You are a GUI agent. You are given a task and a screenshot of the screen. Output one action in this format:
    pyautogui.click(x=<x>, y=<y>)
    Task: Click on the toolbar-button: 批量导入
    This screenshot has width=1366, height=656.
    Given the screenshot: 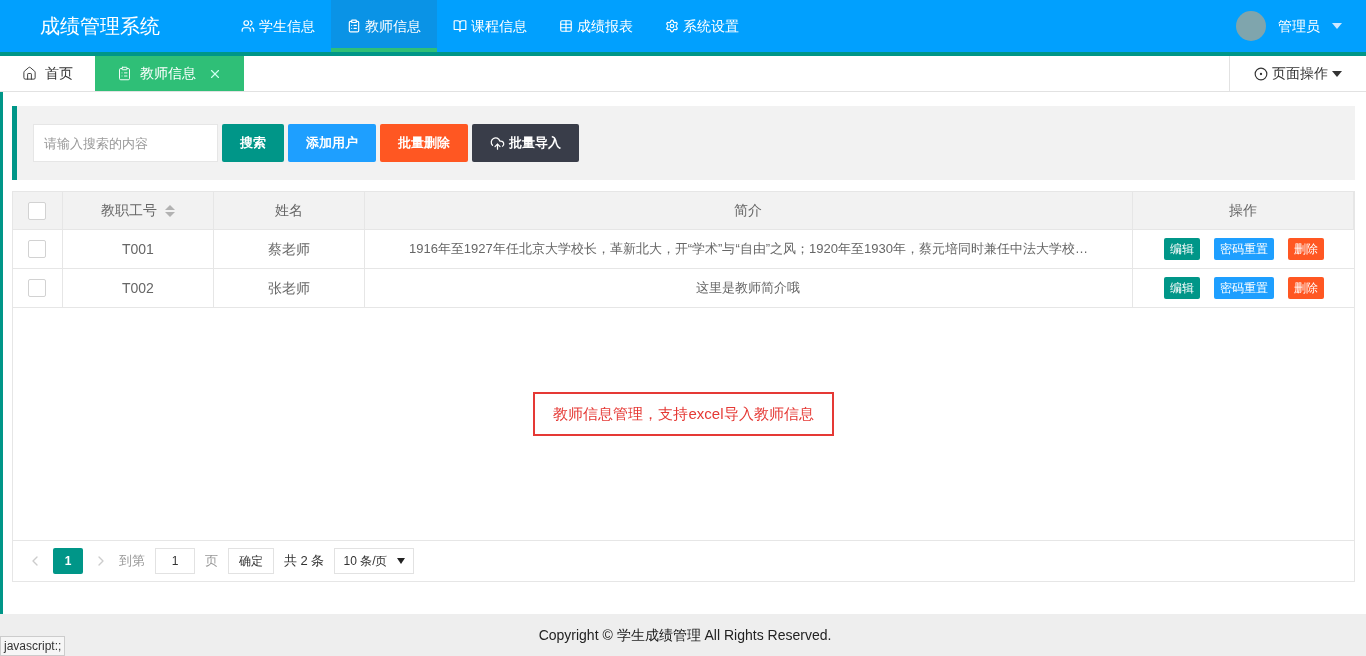 What is the action you would take?
    pyautogui.click(x=525, y=143)
    